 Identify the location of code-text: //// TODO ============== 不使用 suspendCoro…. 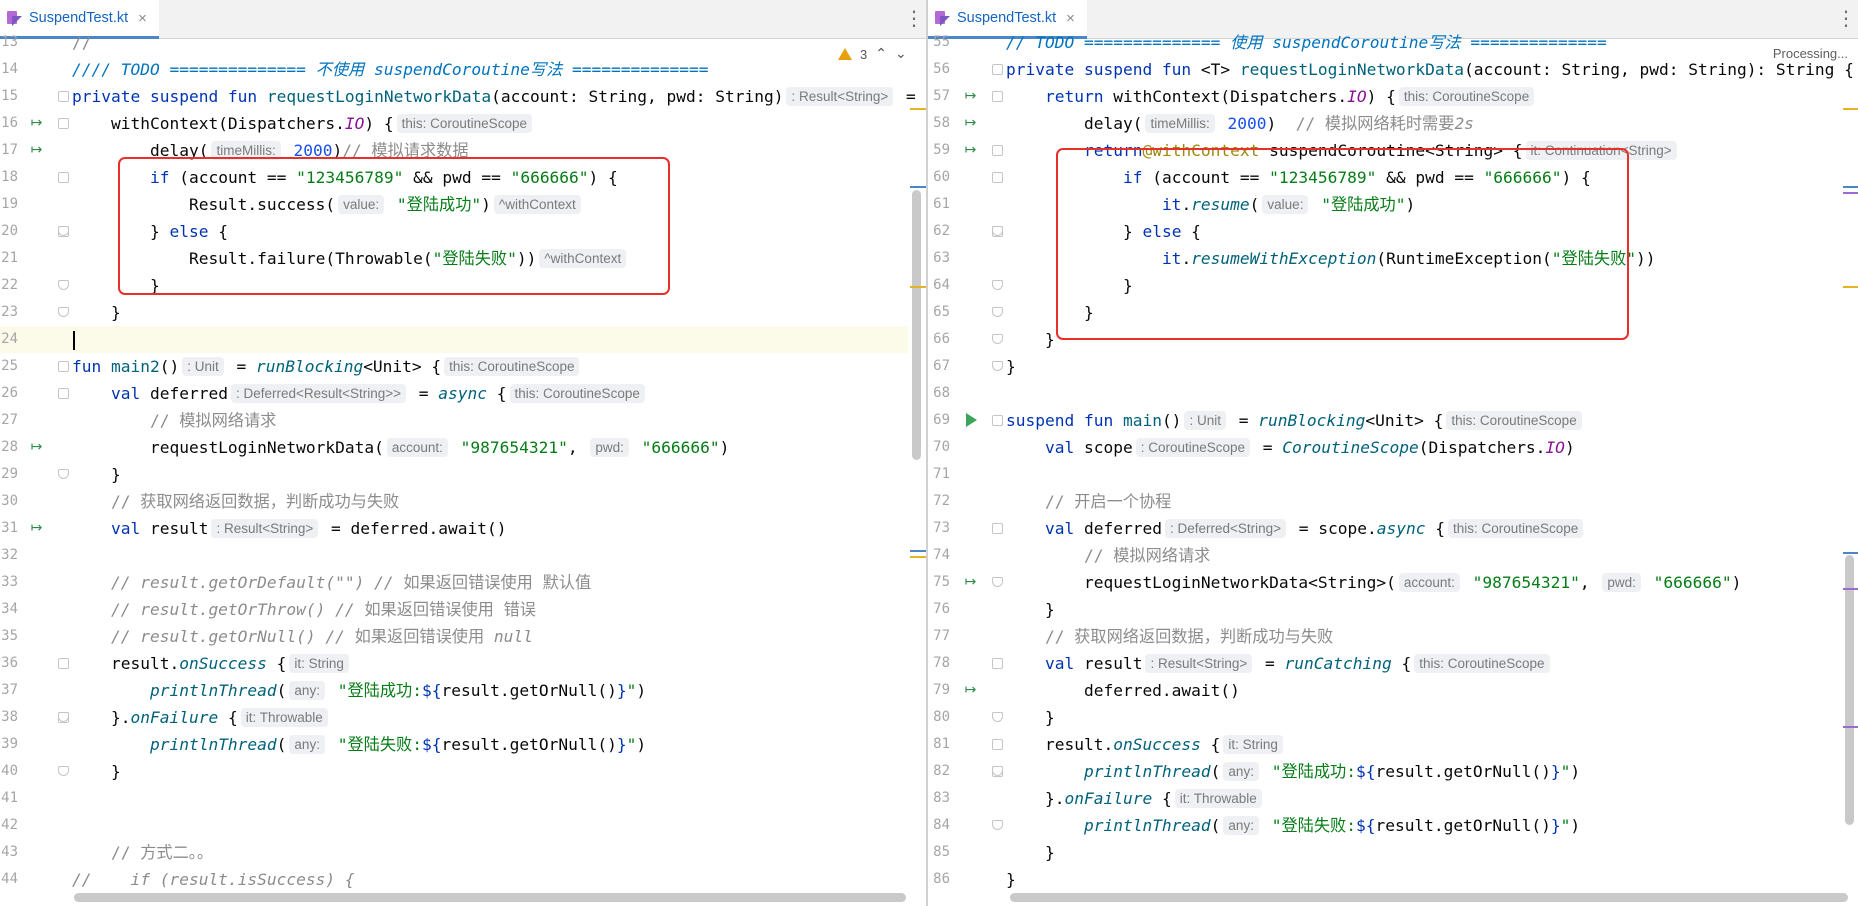
(390, 69).